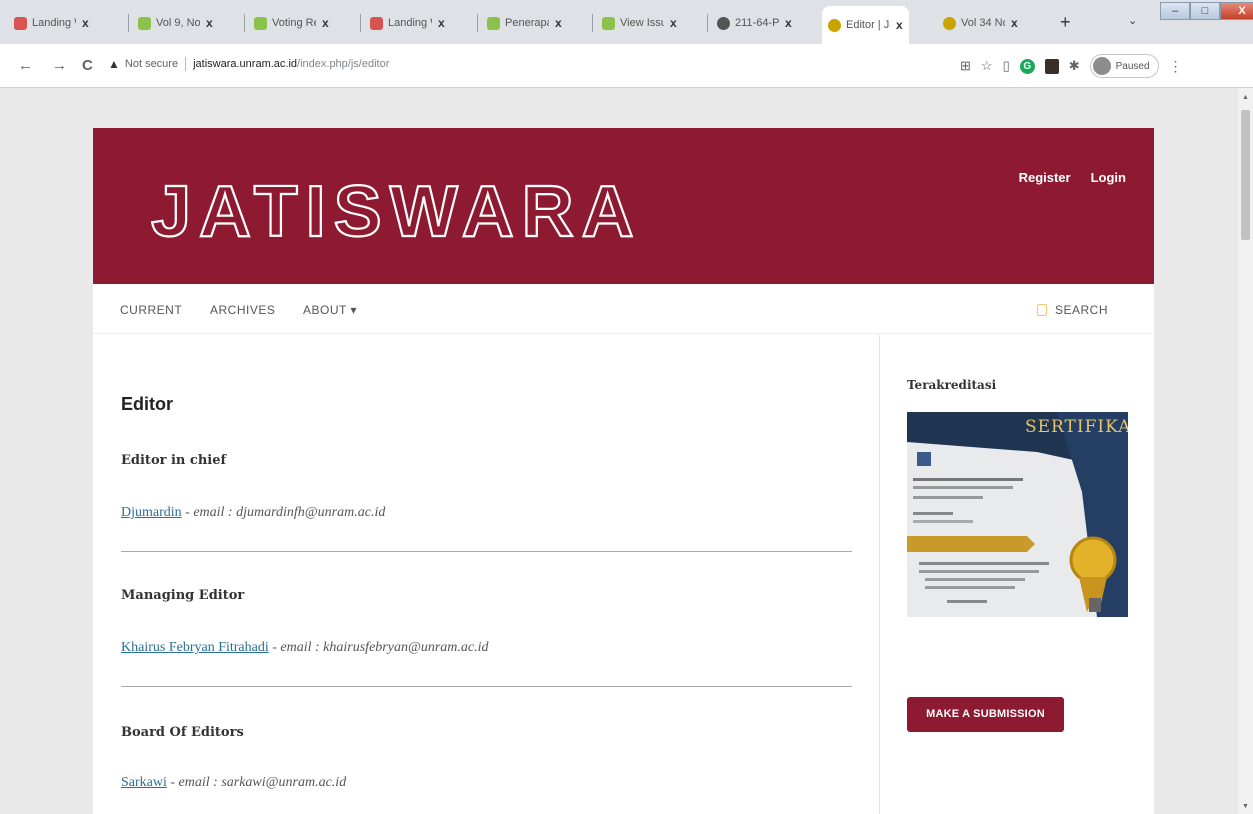  Describe the element at coordinates (87, 65) in the screenshot. I see `reload-button: C` at that location.